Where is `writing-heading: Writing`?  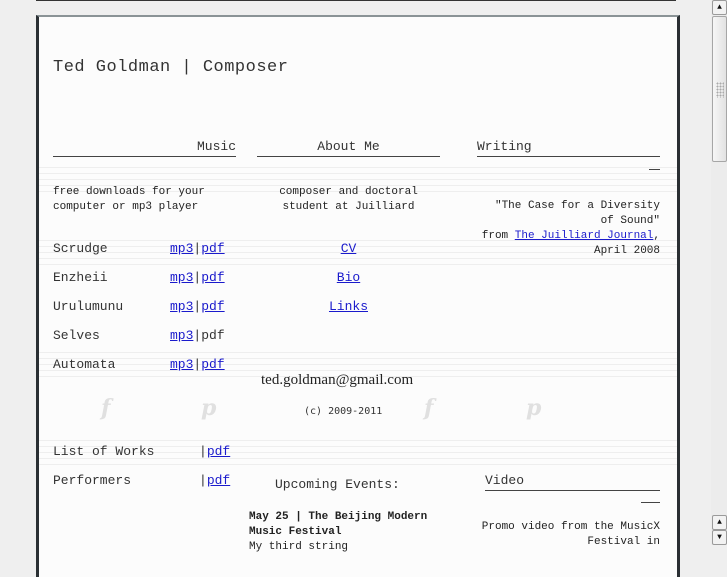
writing-heading: Writing is located at coordinates (568, 148).